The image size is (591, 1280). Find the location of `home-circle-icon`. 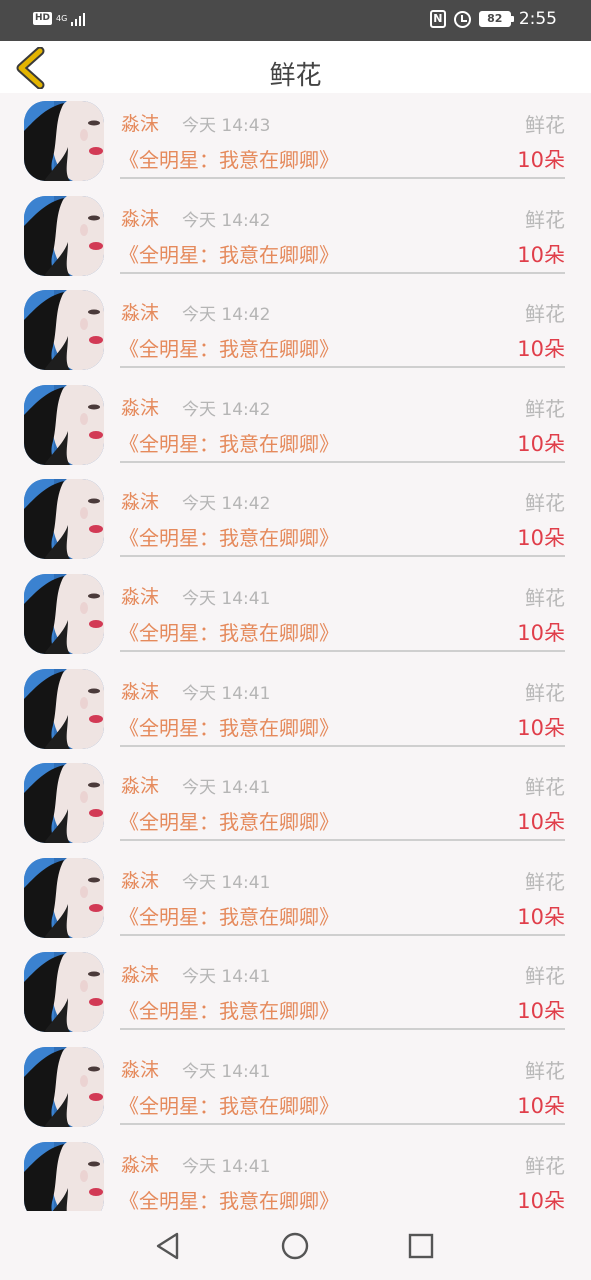

home-circle-icon is located at coordinates (295, 1246).